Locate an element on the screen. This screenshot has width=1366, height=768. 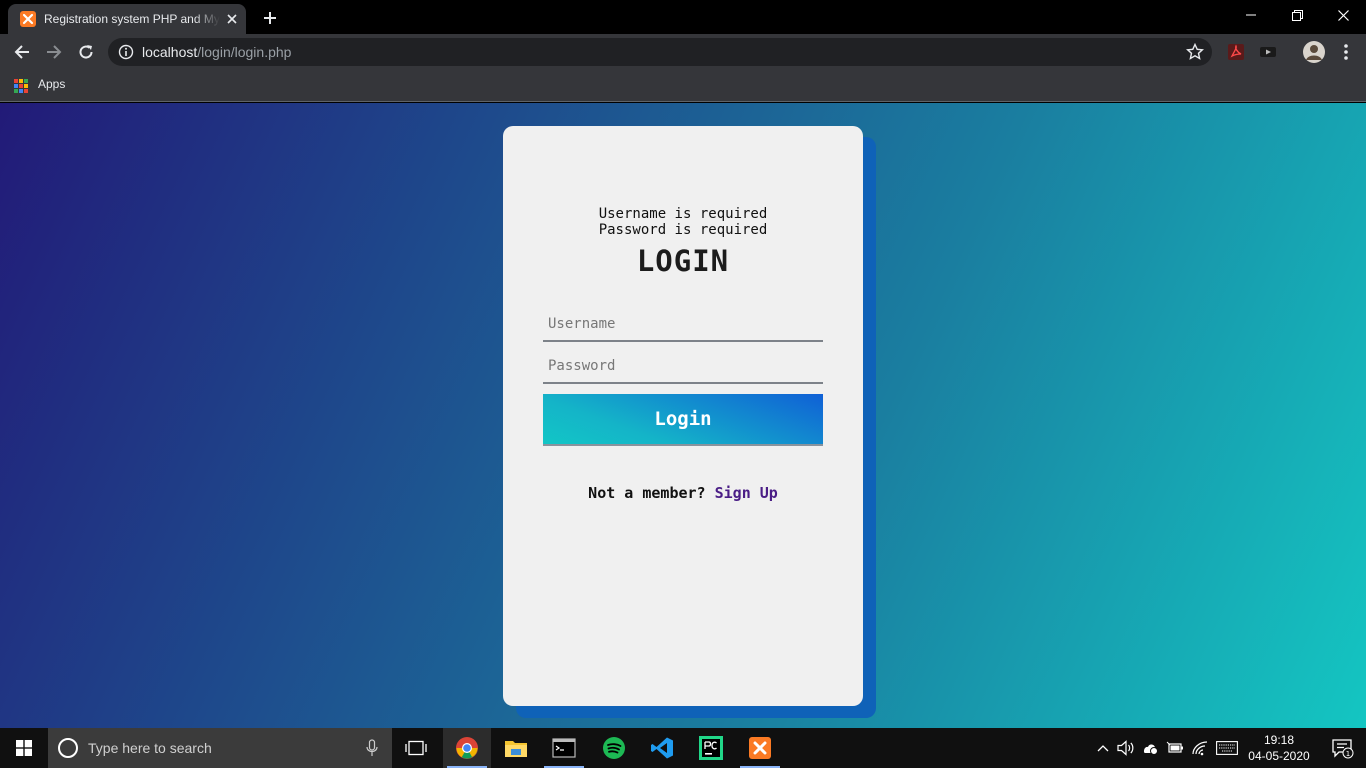
new-tab-icon is located at coordinates (270, 18).